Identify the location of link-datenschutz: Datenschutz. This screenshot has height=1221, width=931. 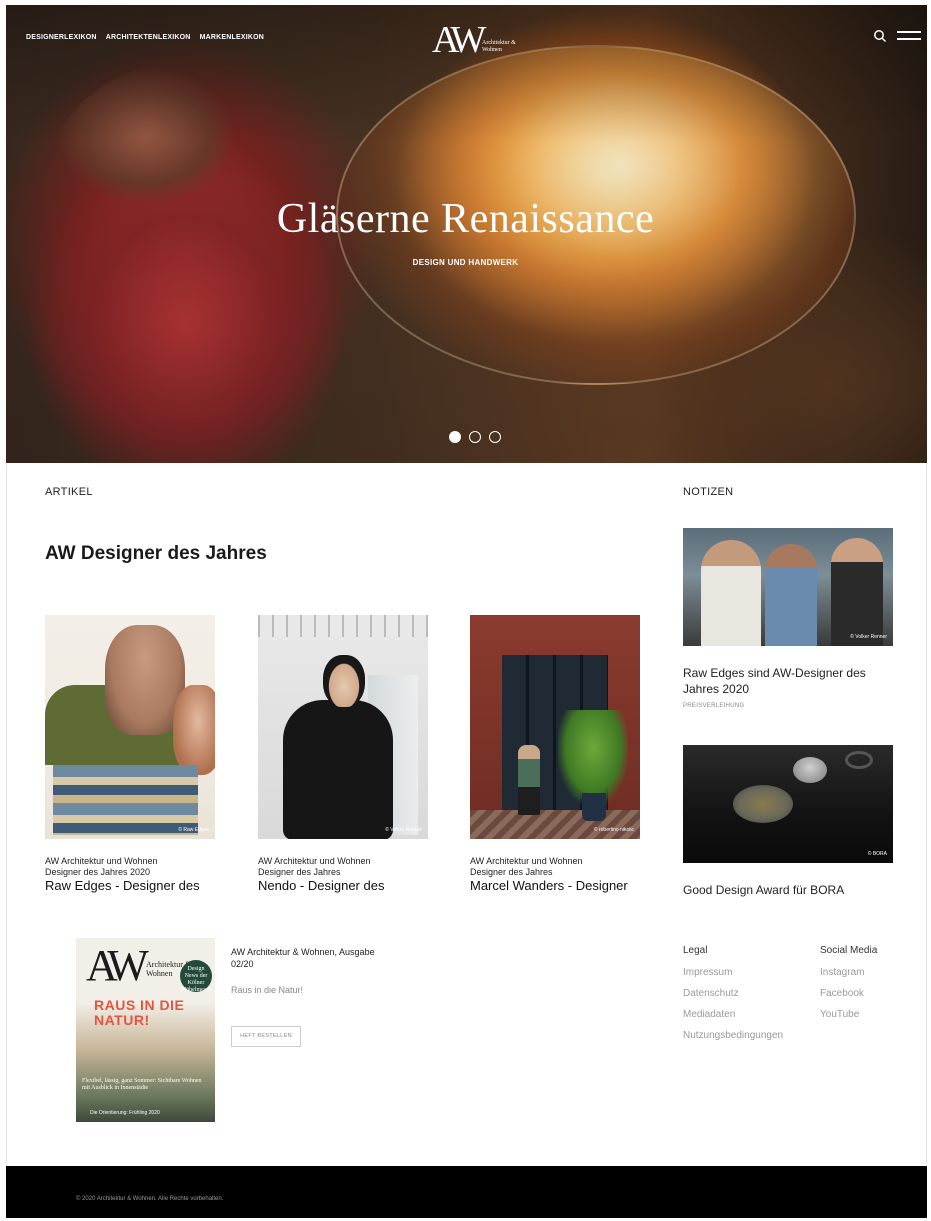
(733, 993).